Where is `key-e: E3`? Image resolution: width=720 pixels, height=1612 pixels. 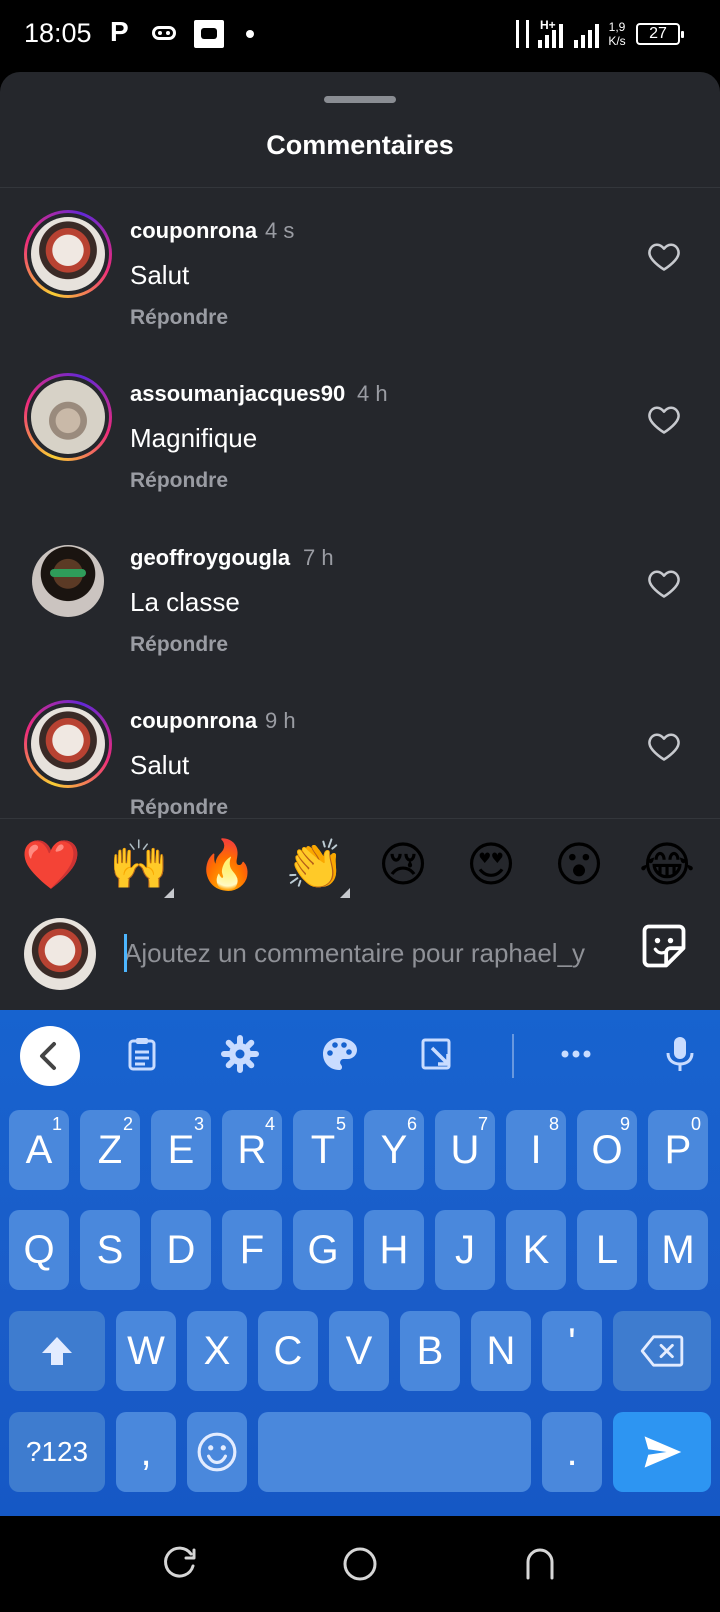 key-e: E3 is located at coordinates (181, 1150).